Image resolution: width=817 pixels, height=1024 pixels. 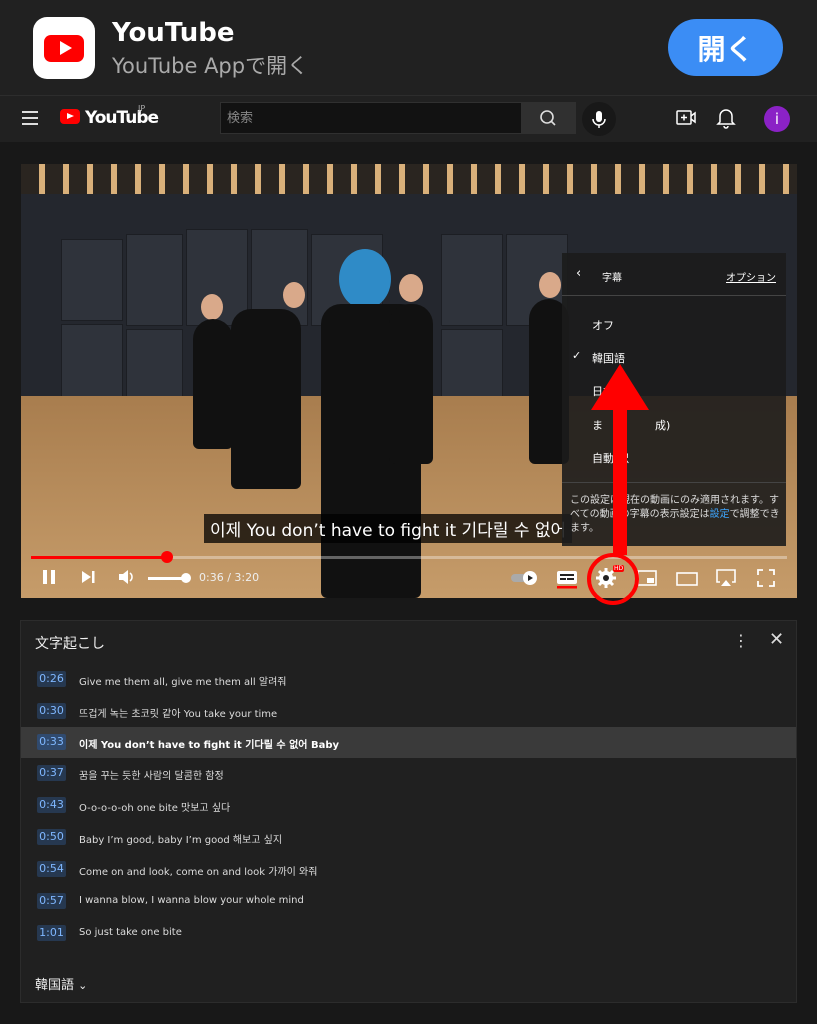 I want to click on transcript-timestamp: 0:26, so click(x=51, y=679).